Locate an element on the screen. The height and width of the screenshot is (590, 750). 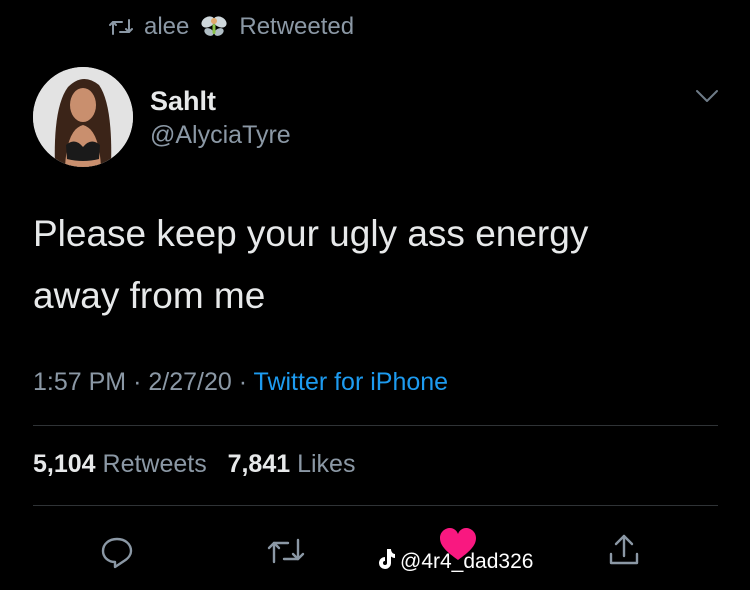
likes-label: Likes is located at coordinates (326, 464).